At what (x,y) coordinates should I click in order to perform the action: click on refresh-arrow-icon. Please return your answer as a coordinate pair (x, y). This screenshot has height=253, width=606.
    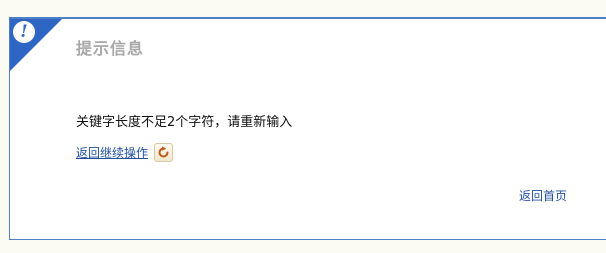
    Looking at the image, I should click on (164, 152).